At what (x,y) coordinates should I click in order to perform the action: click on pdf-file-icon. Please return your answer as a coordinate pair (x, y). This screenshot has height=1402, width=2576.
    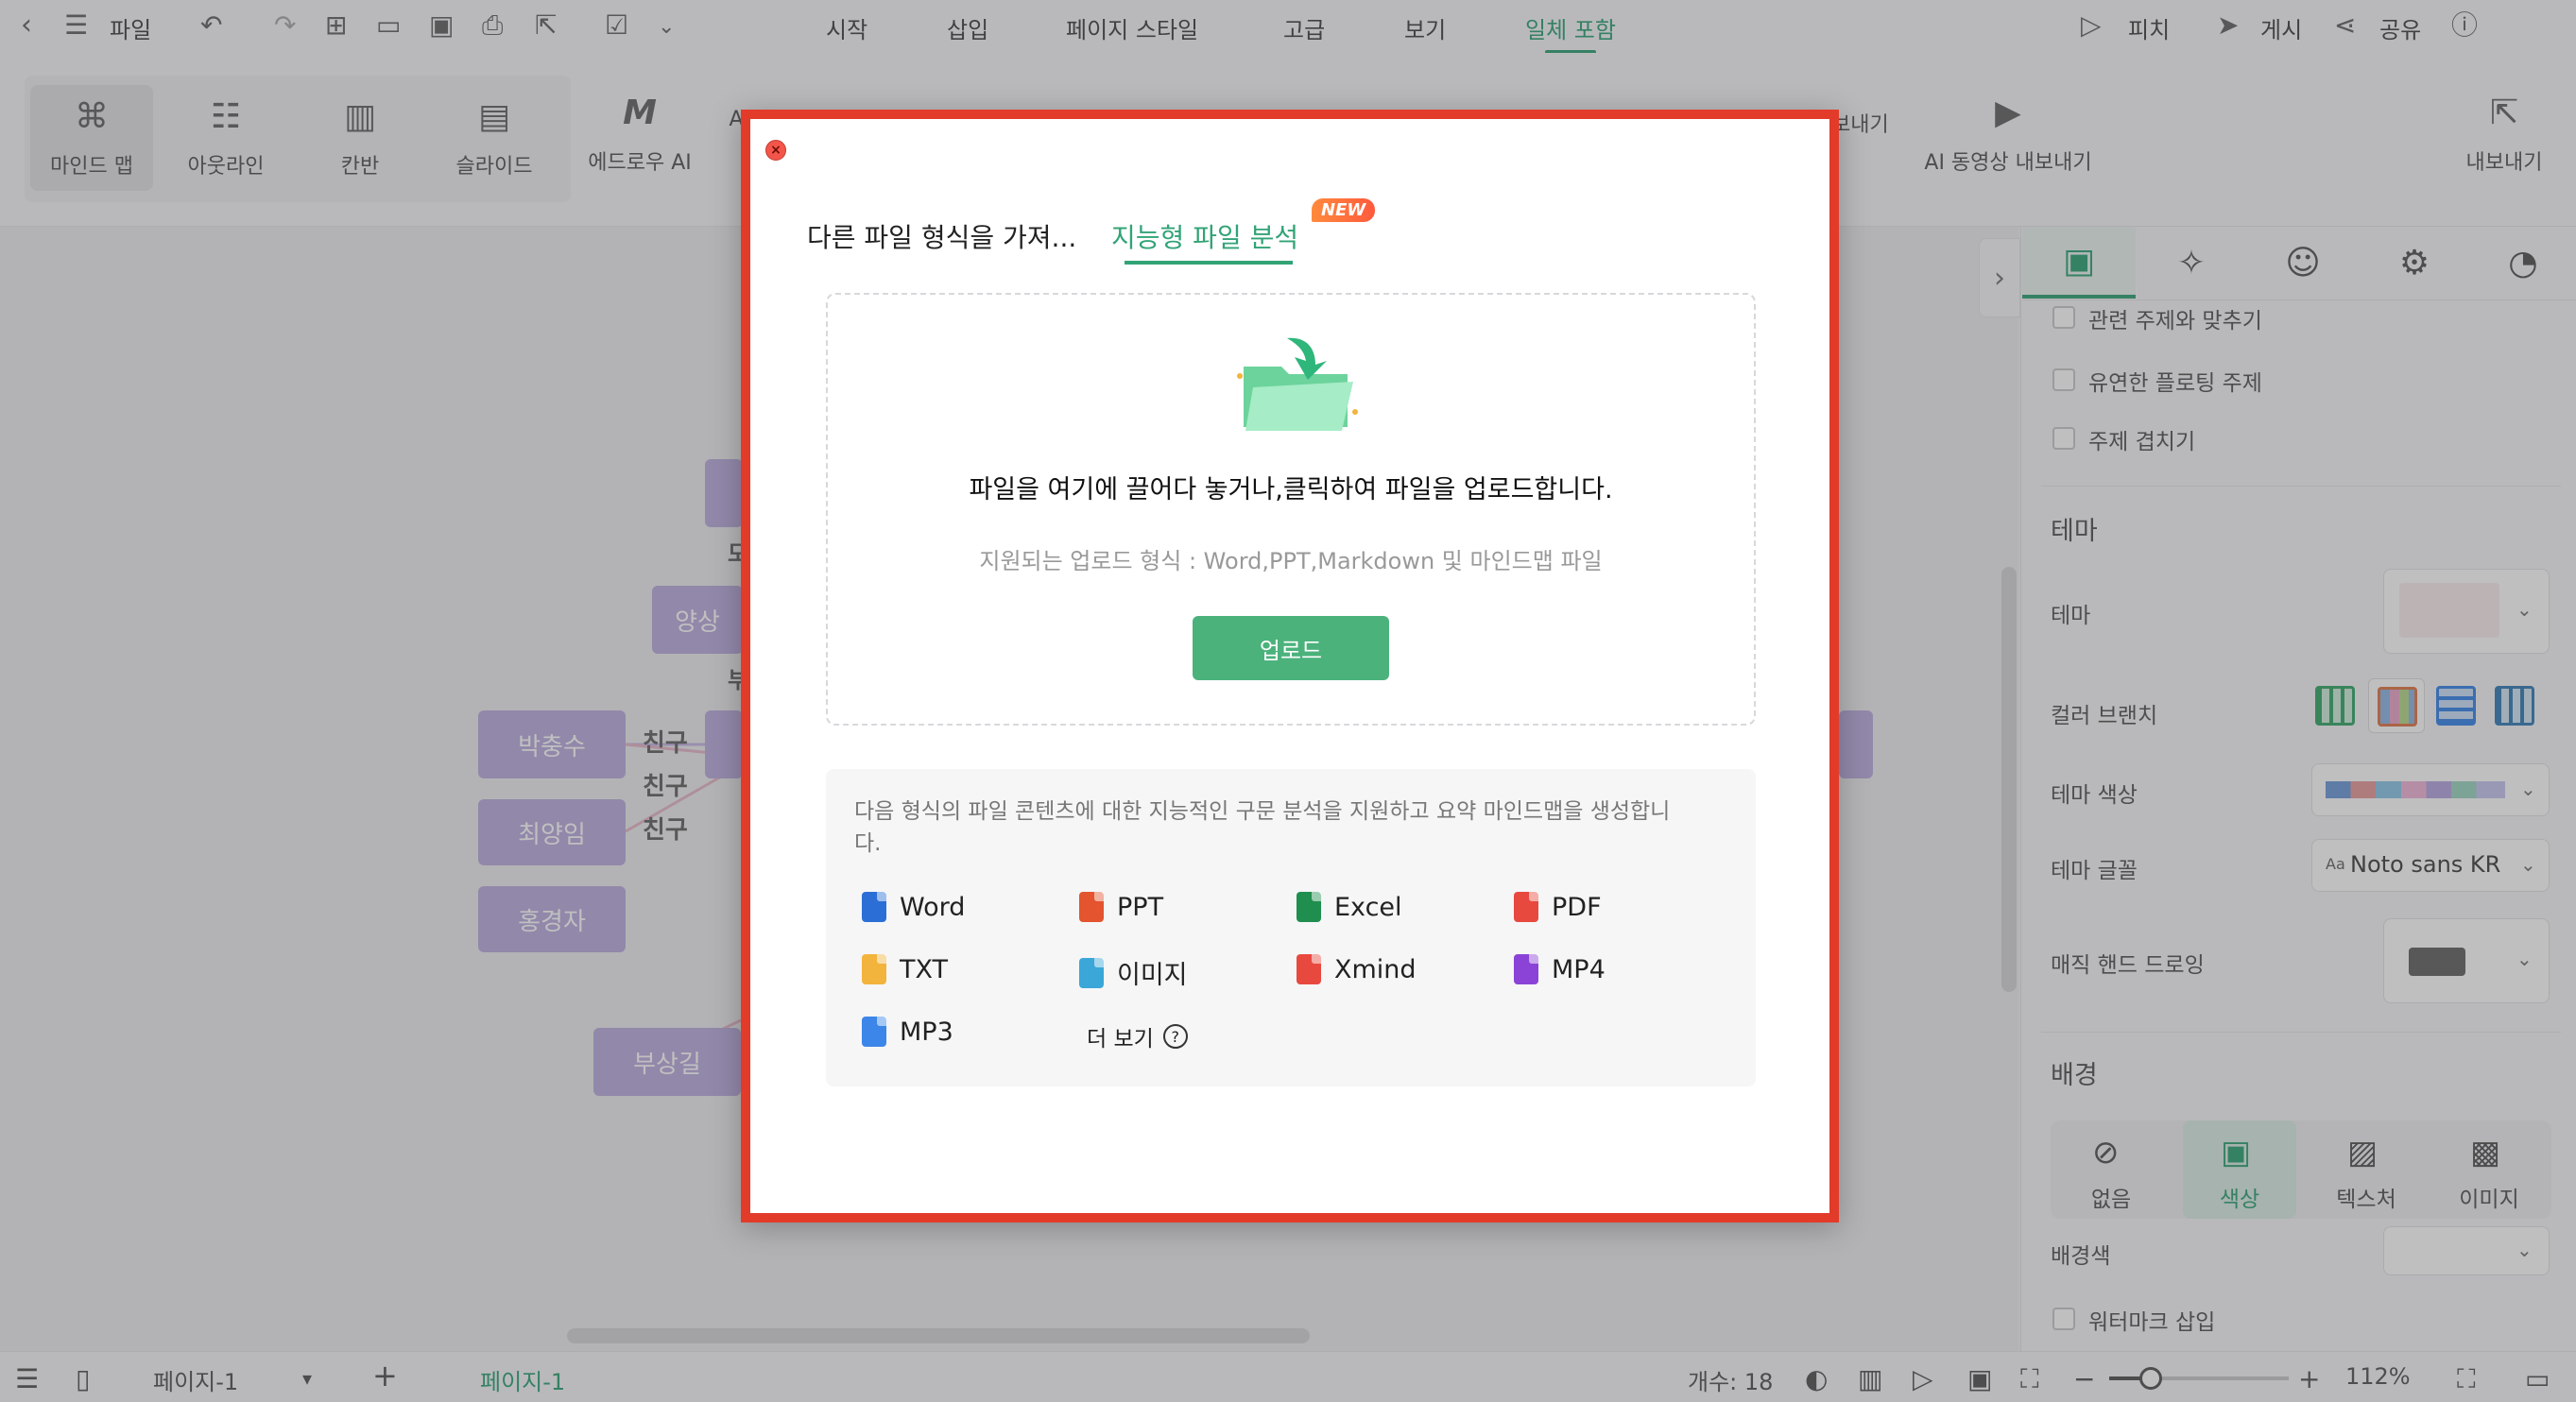
    Looking at the image, I should click on (1526, 907).